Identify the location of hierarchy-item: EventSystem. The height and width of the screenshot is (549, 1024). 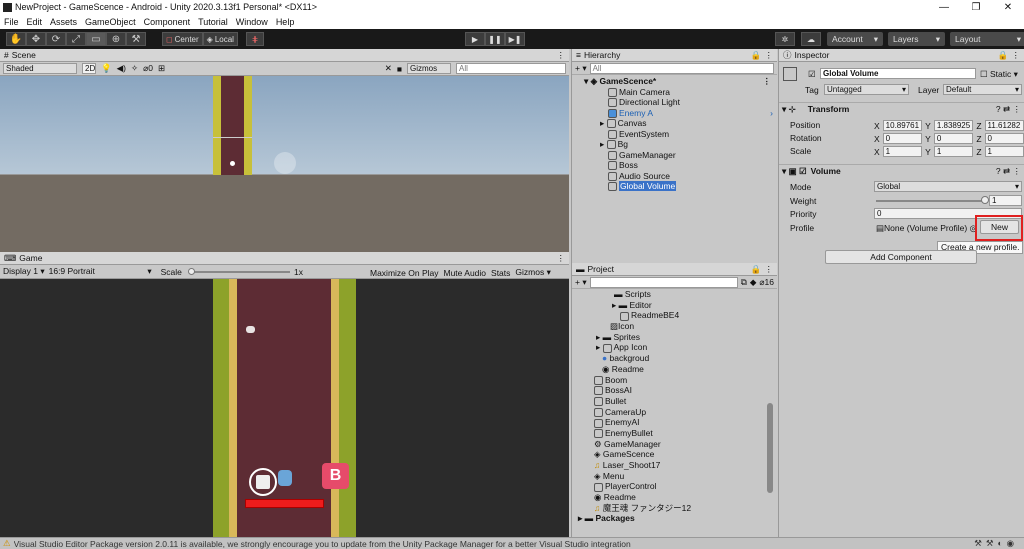
(680, 134).